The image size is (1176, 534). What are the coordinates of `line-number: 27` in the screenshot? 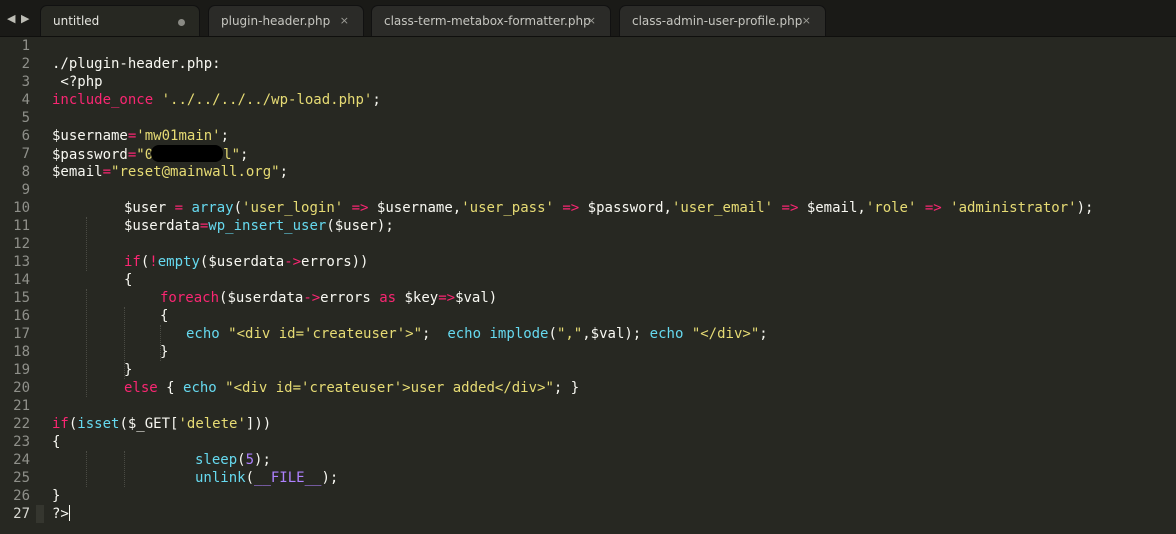 It's located at (21, 514).